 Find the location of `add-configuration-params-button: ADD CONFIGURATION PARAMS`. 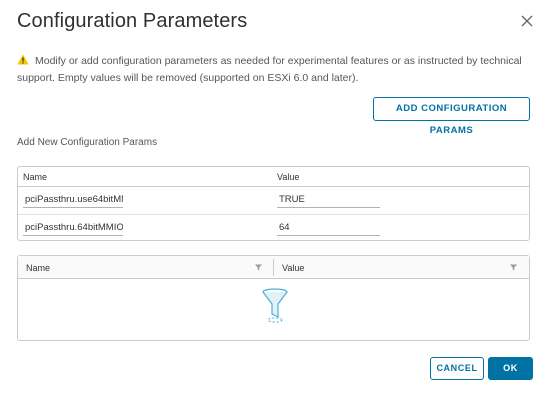

add-configuration-params-button: ADD CONFIGURATION PARAMS is located at coordinates (451, 116).